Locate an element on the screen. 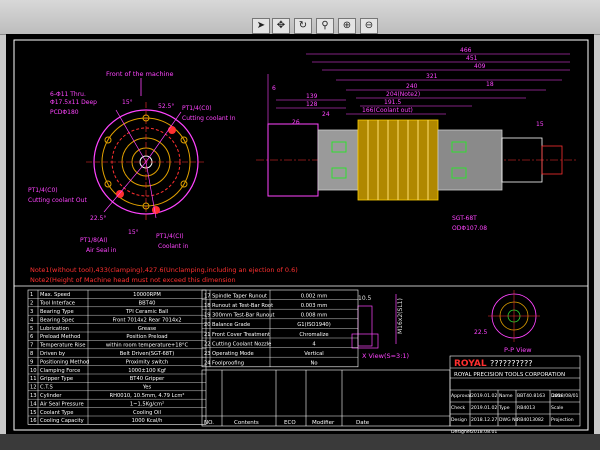 This screenshot has width=600, height=450. spec-row-value: 0.003 mm is located at coordinates (314, 306).